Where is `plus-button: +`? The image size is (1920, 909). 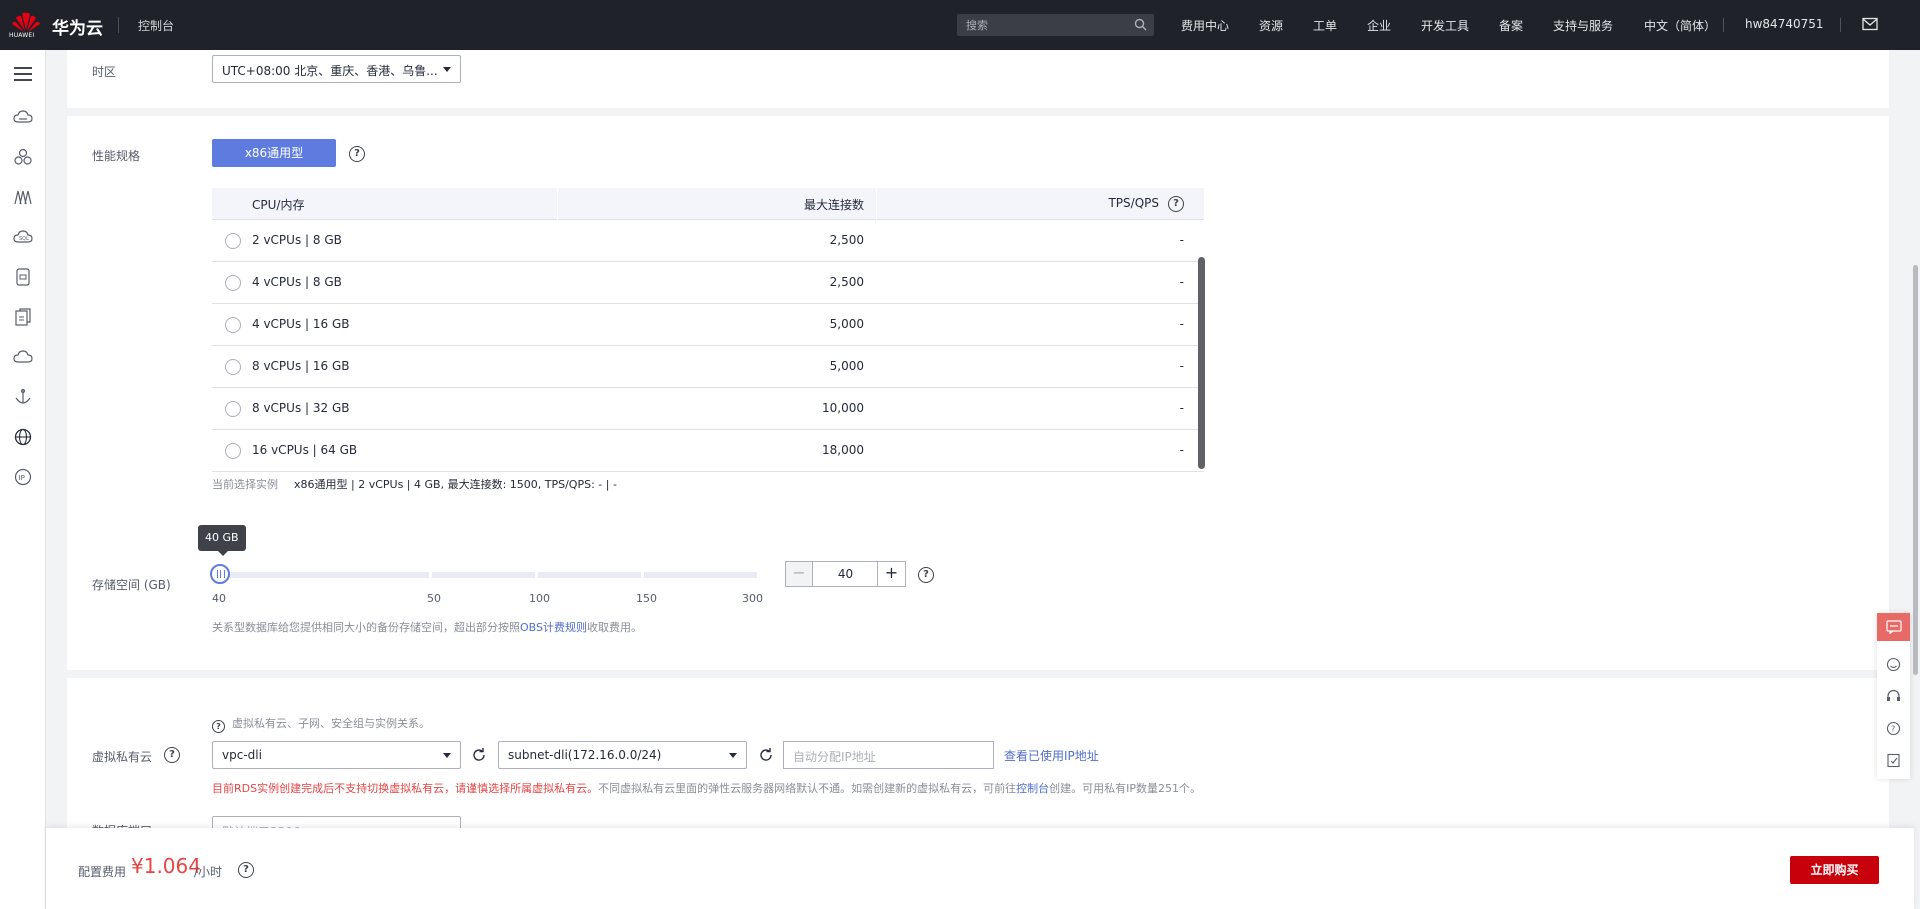
plus-button: + is located at coordinates (891, 574).